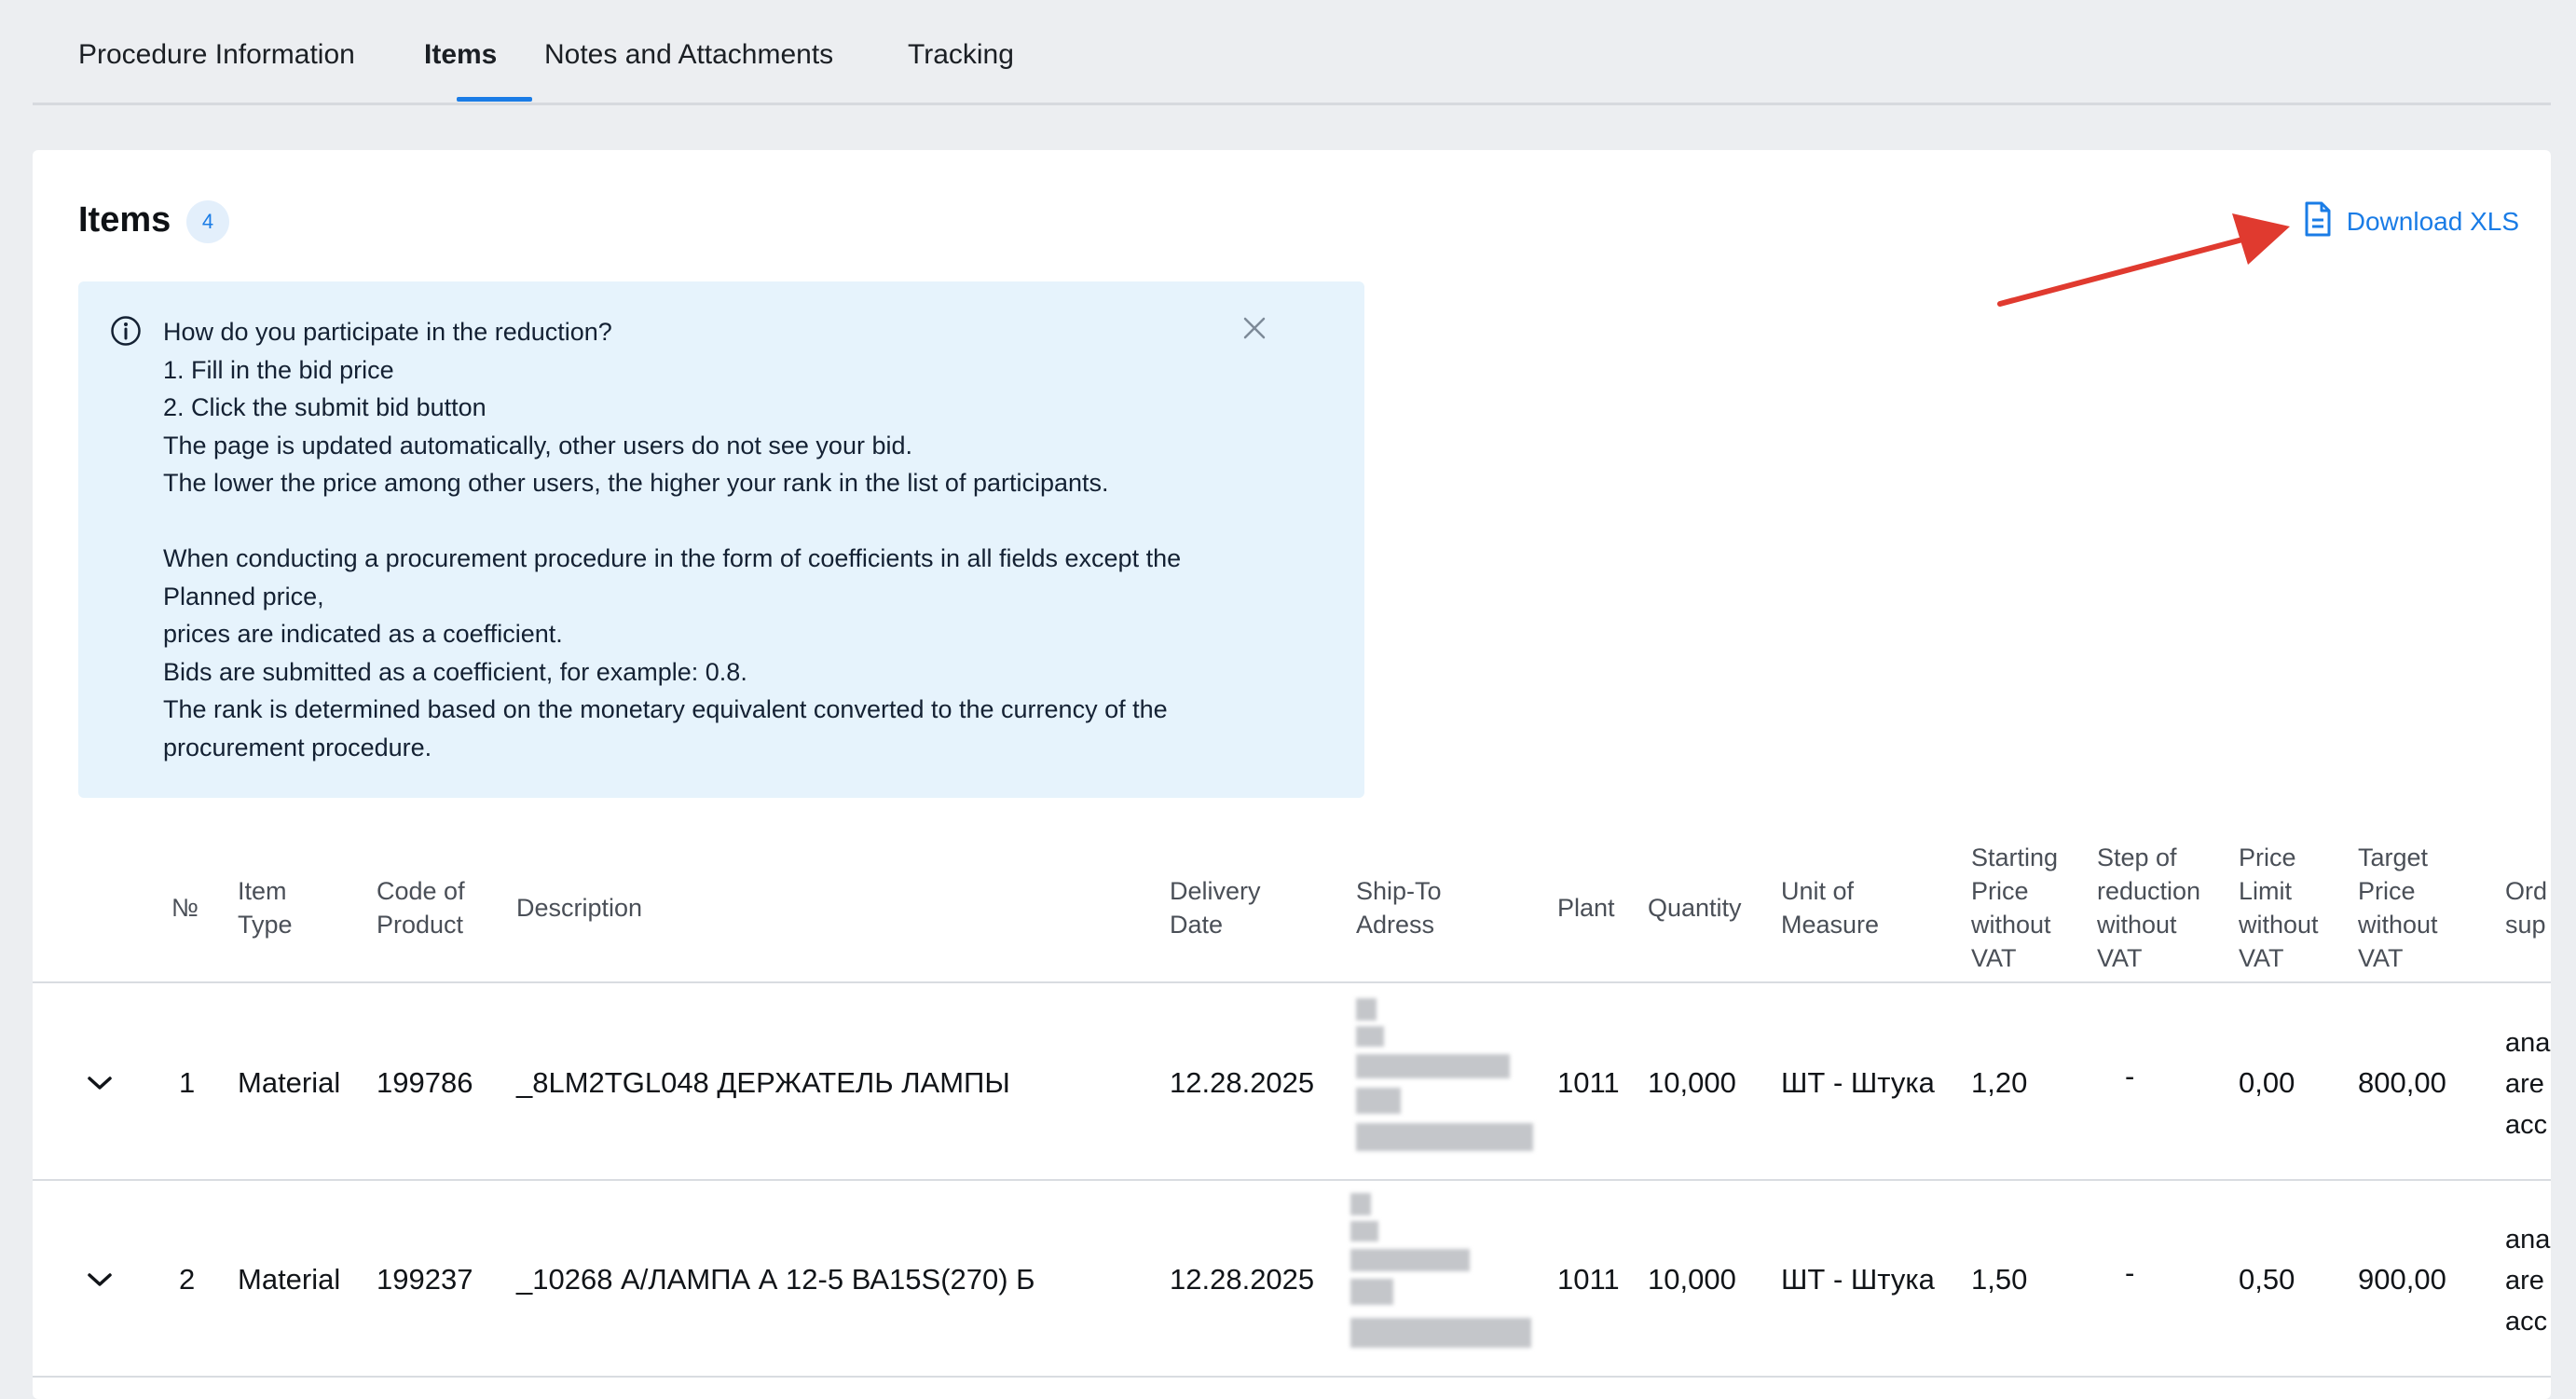 The image size is (2576, 1399). I want to click on col-header-item-type: Item Type, so click(265, 907).